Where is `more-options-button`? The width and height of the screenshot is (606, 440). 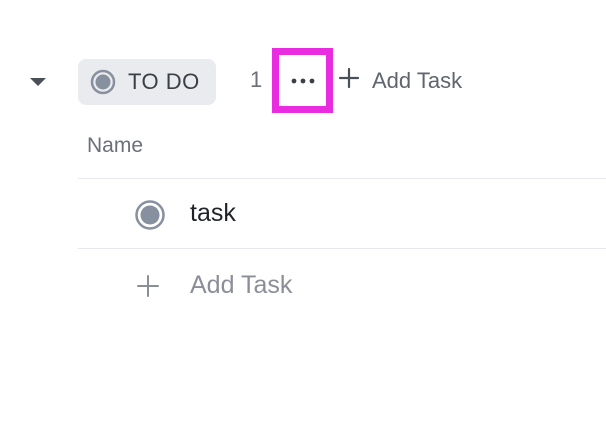
more-options-button is located at coordinates (302, 80).